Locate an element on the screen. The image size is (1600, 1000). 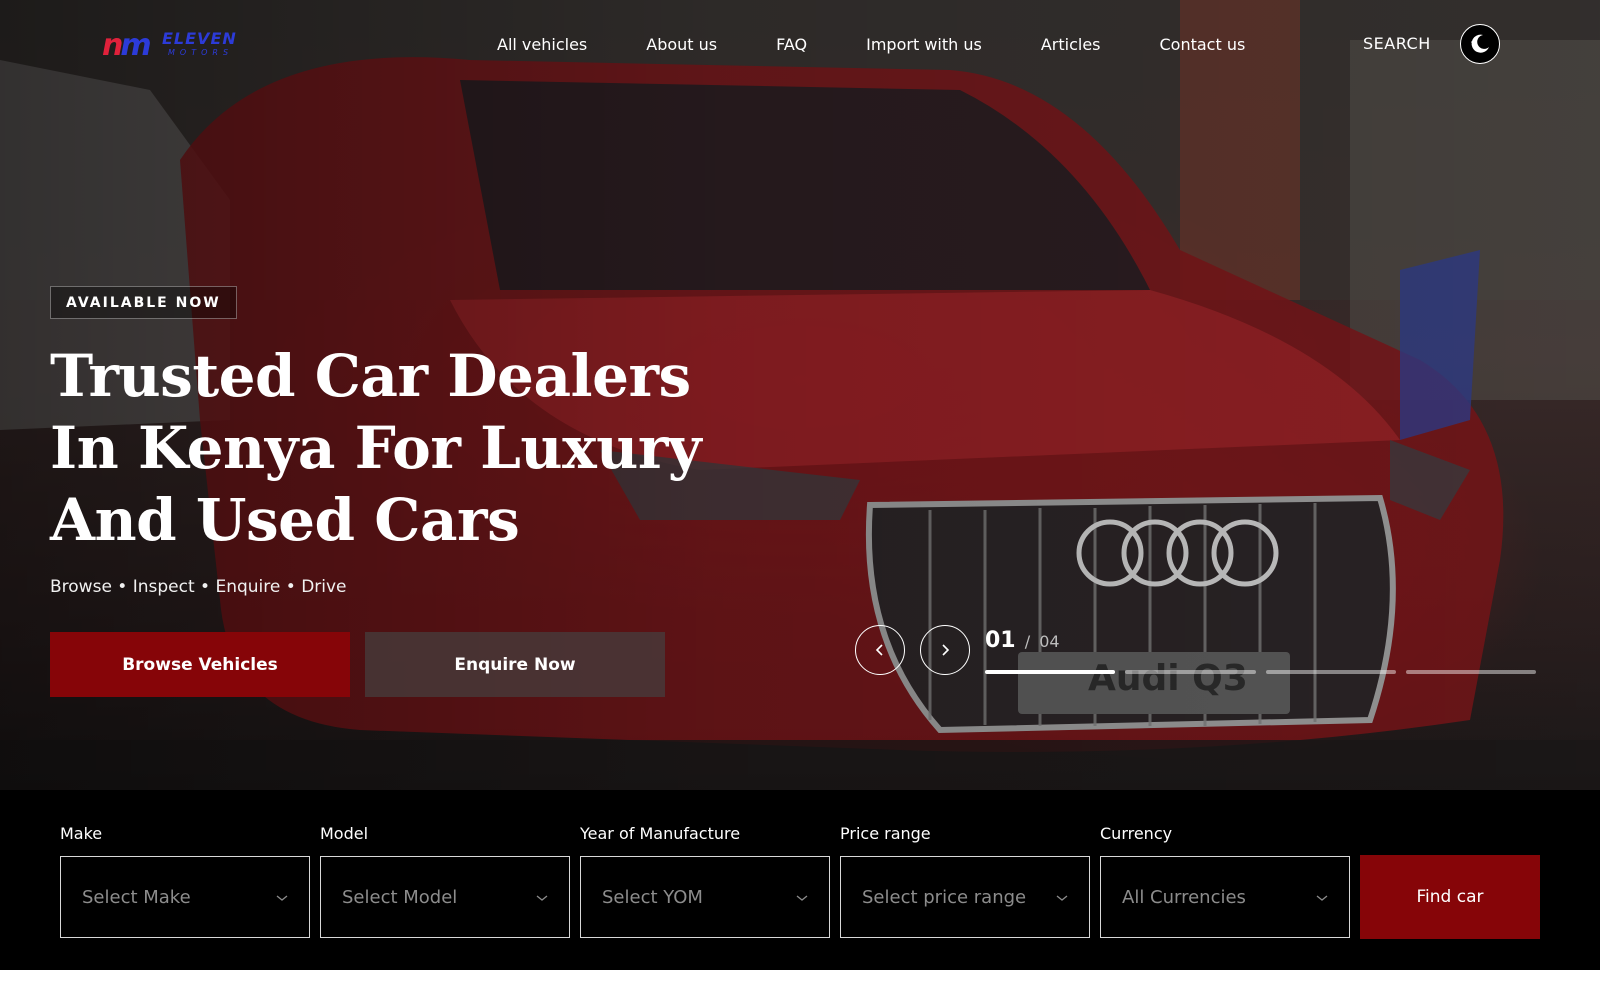
brand-logo: nm ELEVEN MOTORS is located at coordinates (172, 46).